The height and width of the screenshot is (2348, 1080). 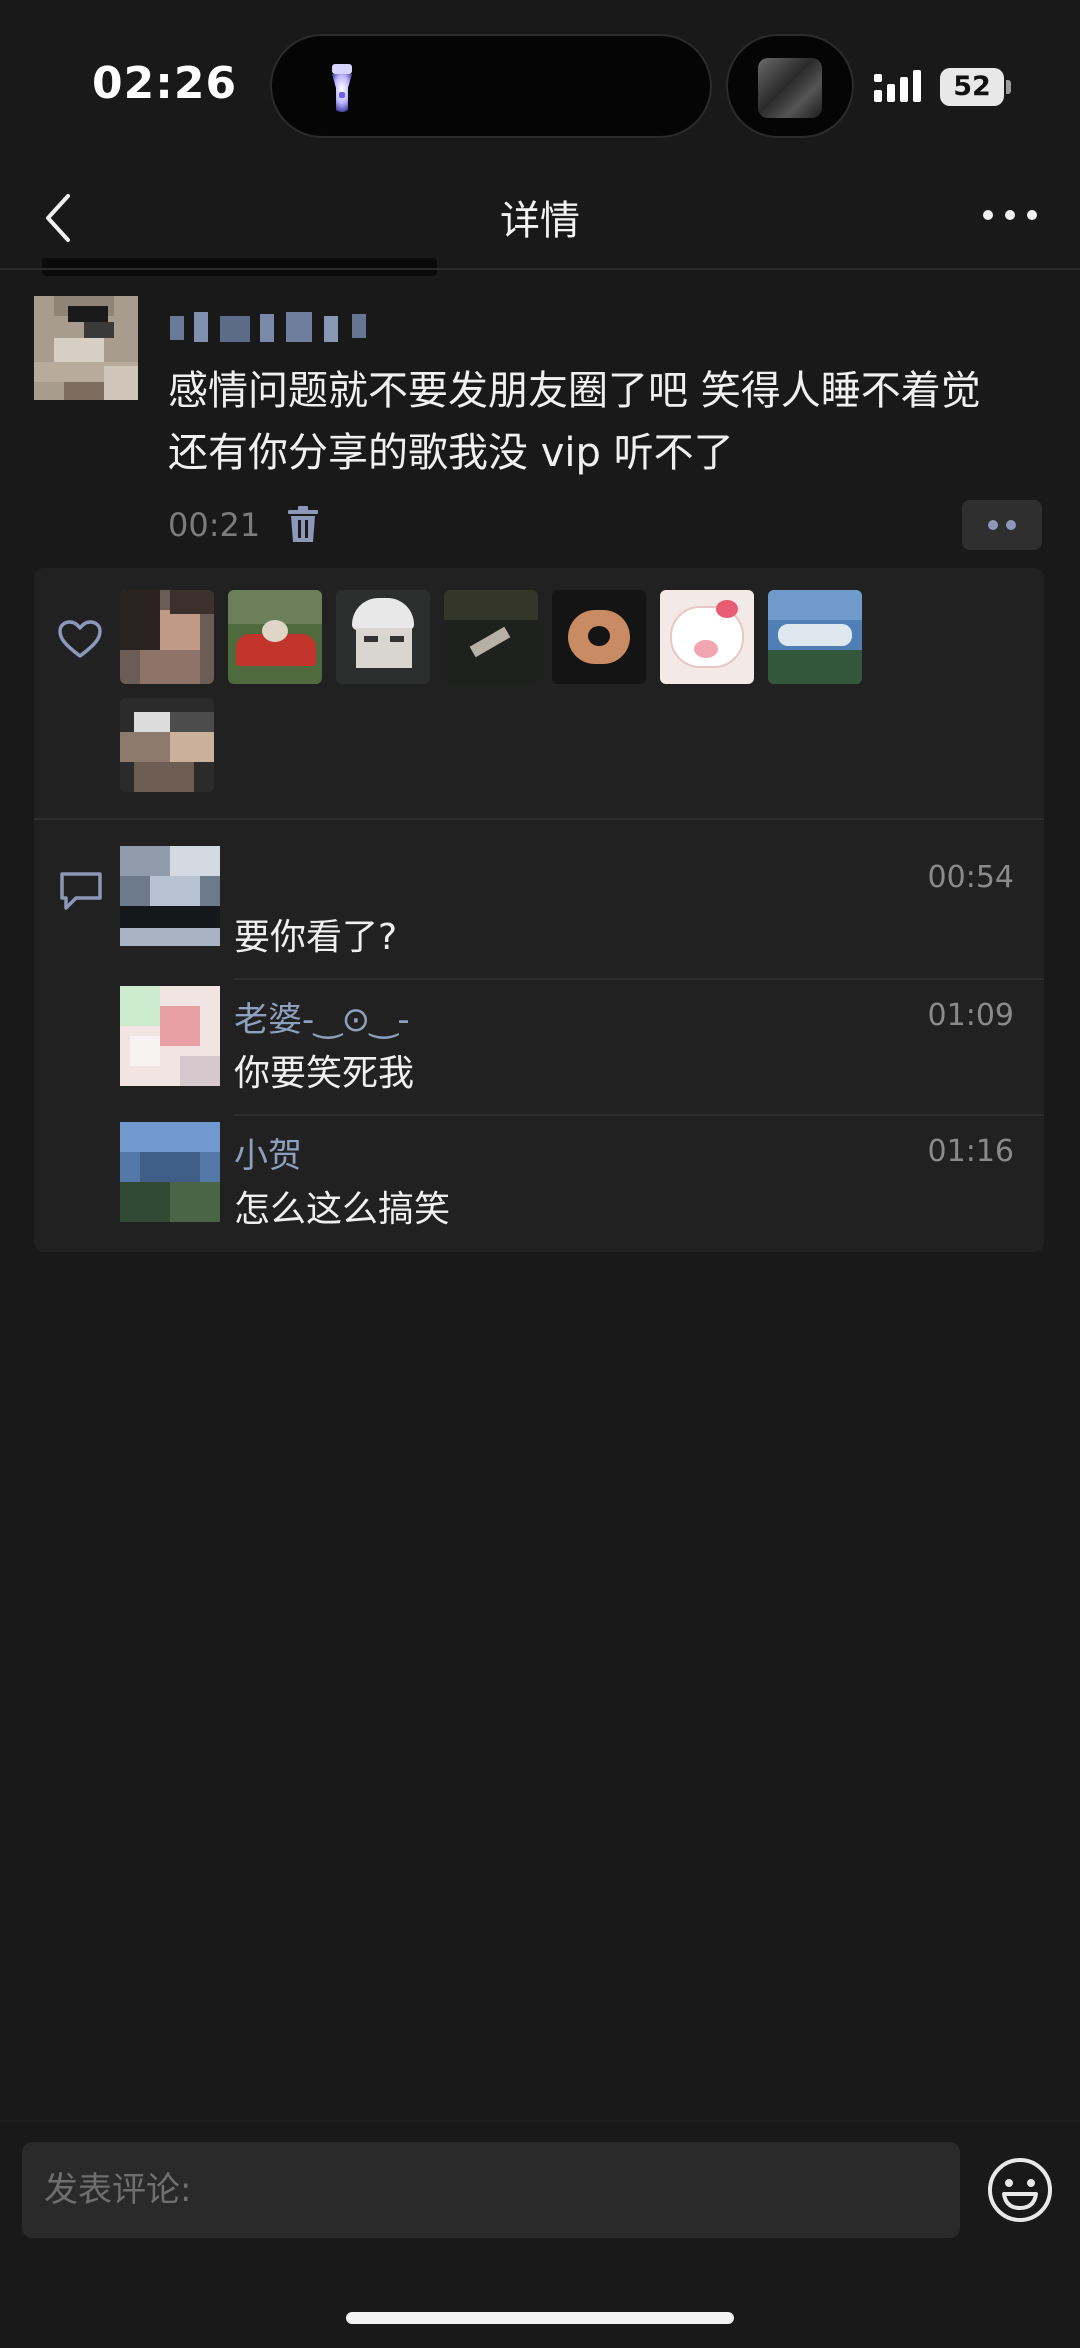 I want to click on two-dots-icon, so click(x=1002, y=525).